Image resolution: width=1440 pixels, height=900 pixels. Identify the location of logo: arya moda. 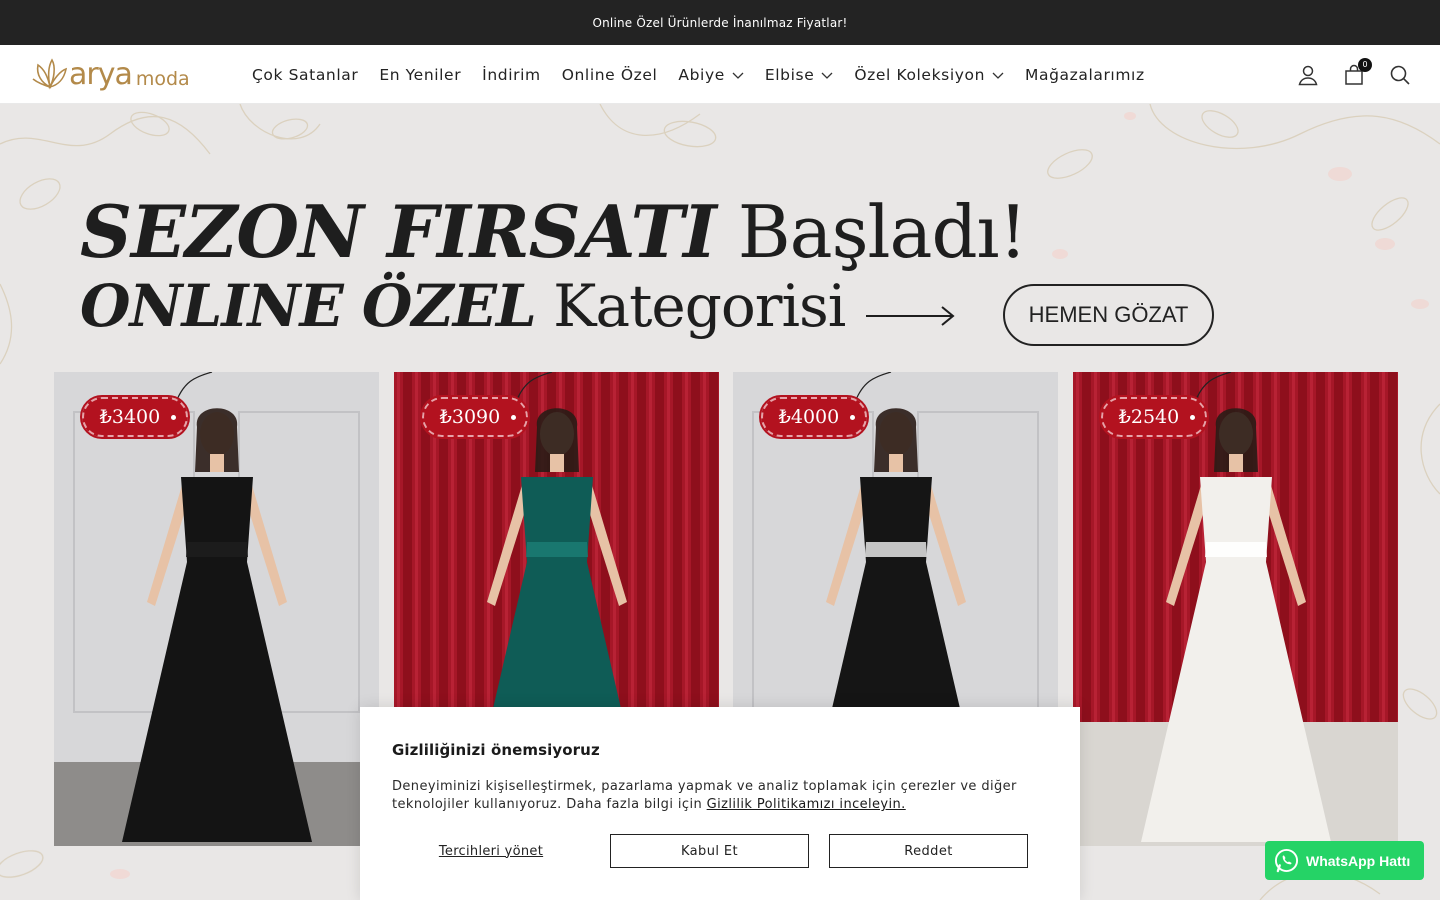
(124, 75).